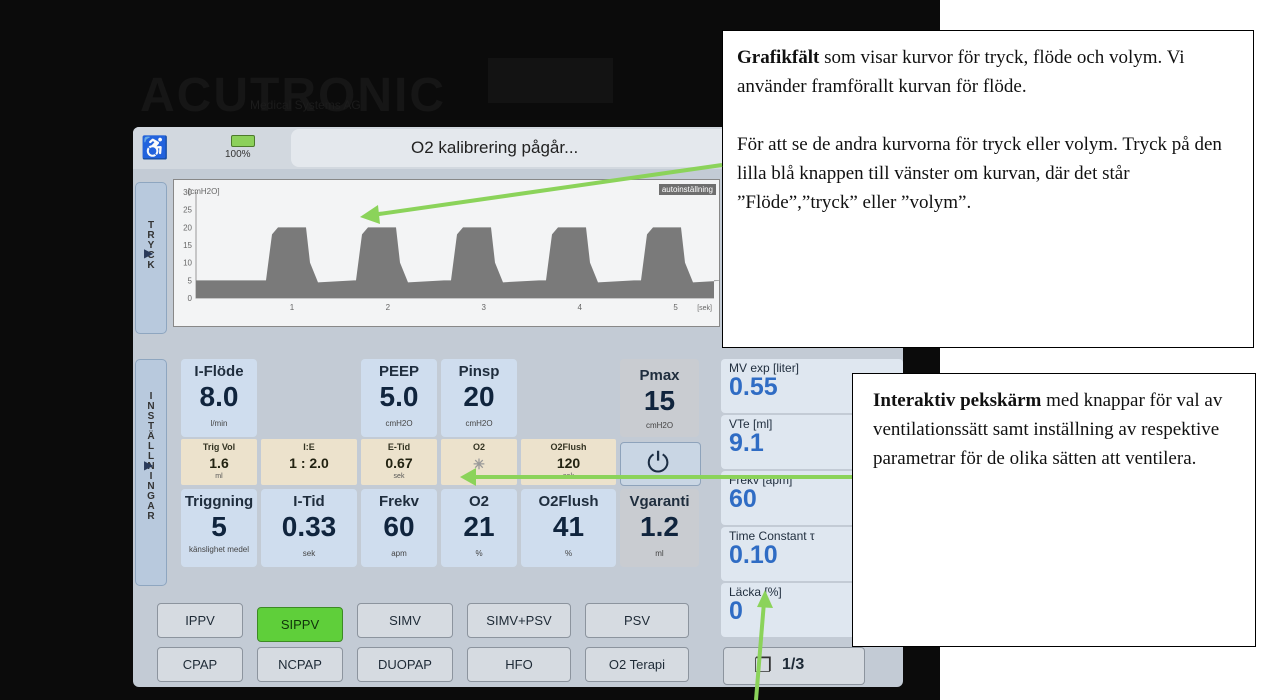  What do you see at coordinates (190, 280) in the screenshot?
I see `y-tick-label: 5` at bounding box center [190, 280].